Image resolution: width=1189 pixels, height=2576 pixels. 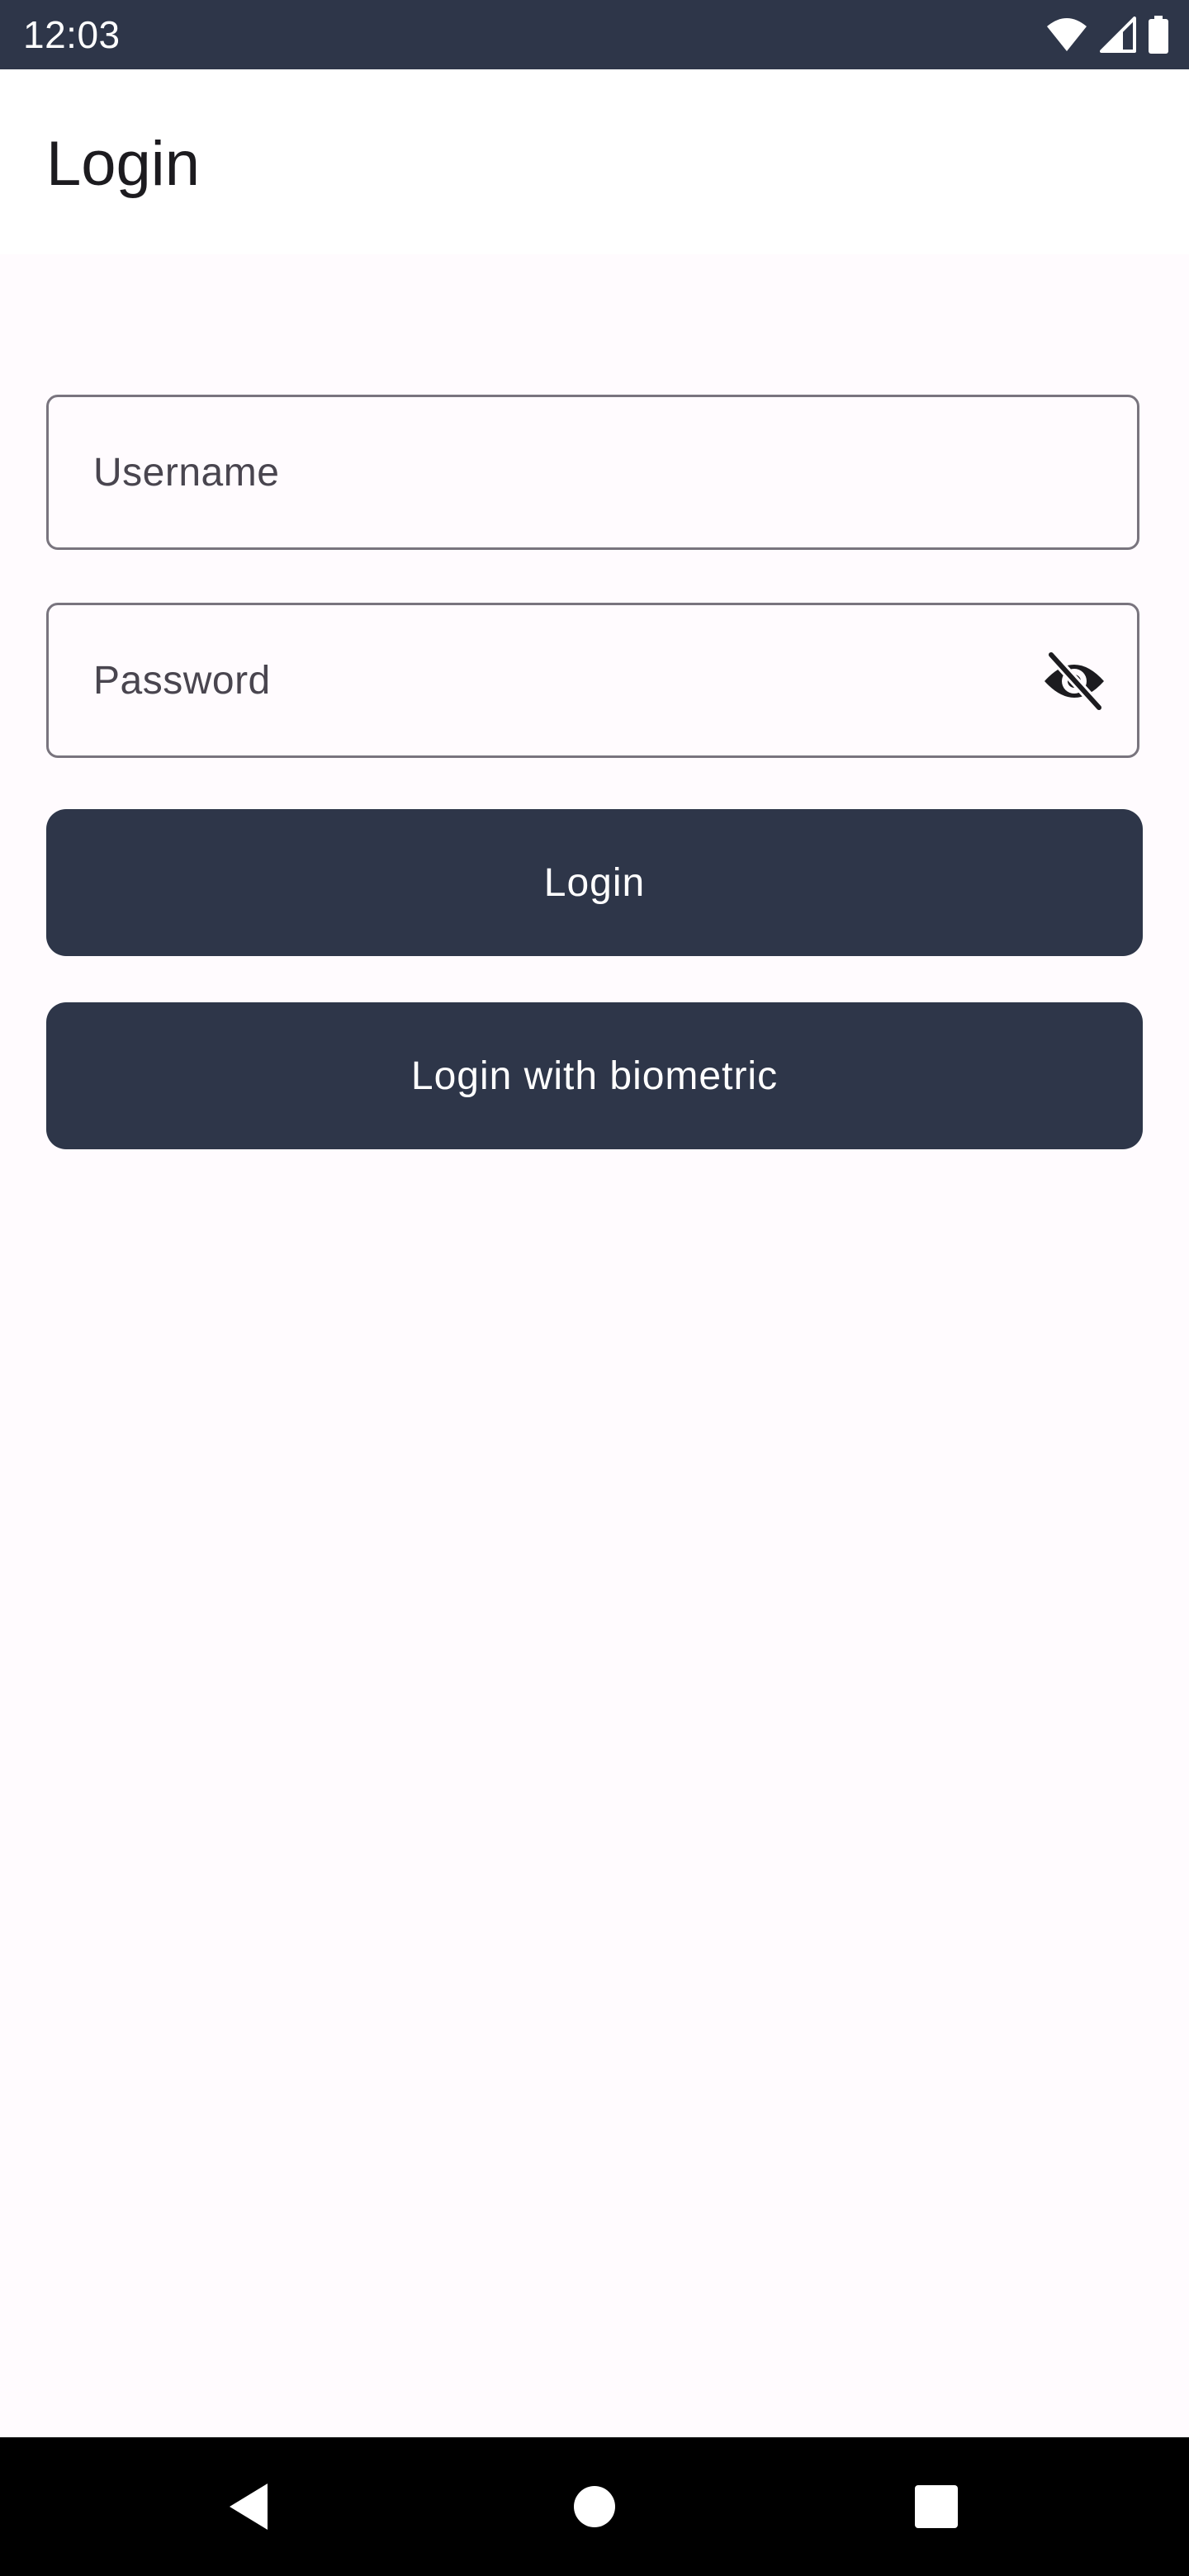 I want to click on home-icon, so click(x=594, y=2506).